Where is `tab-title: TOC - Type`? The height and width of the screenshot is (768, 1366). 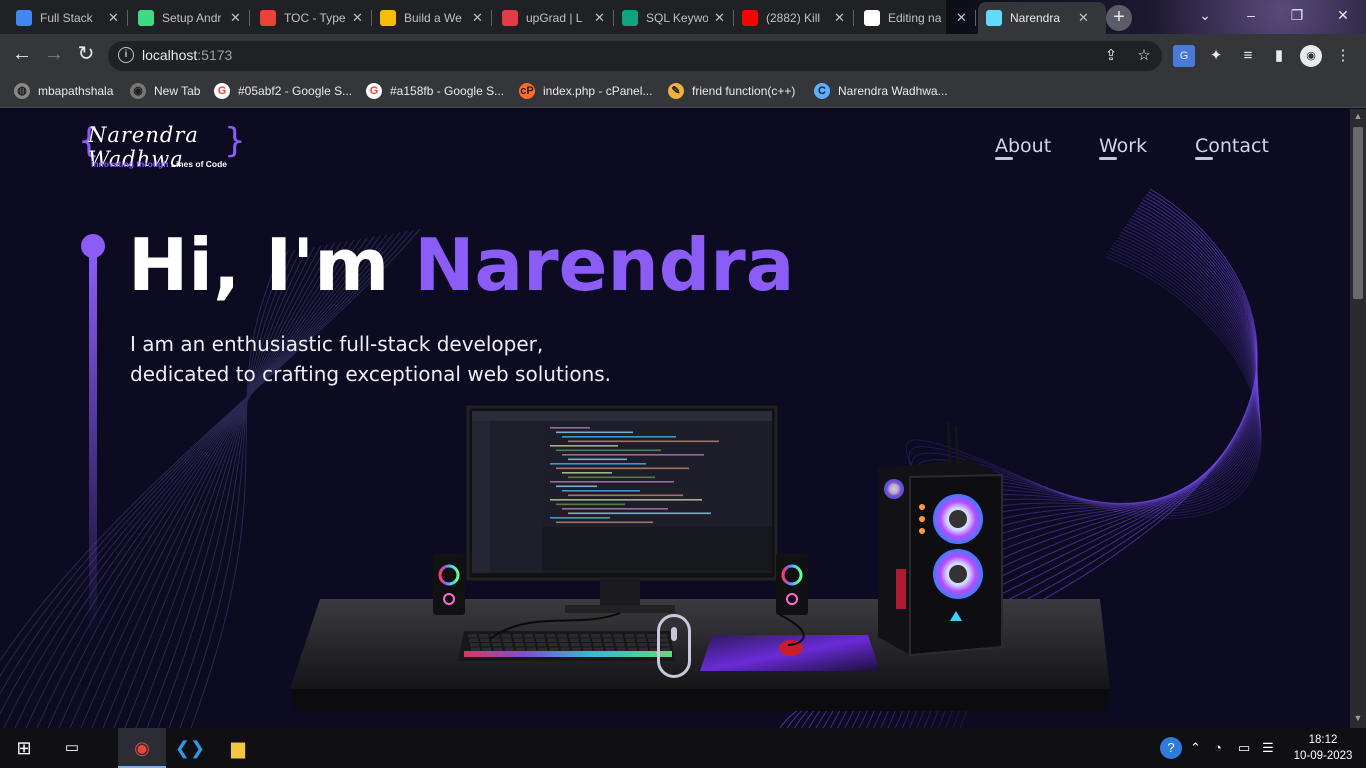
tab-title: TOC - Type is located at coordinates (315, 18).